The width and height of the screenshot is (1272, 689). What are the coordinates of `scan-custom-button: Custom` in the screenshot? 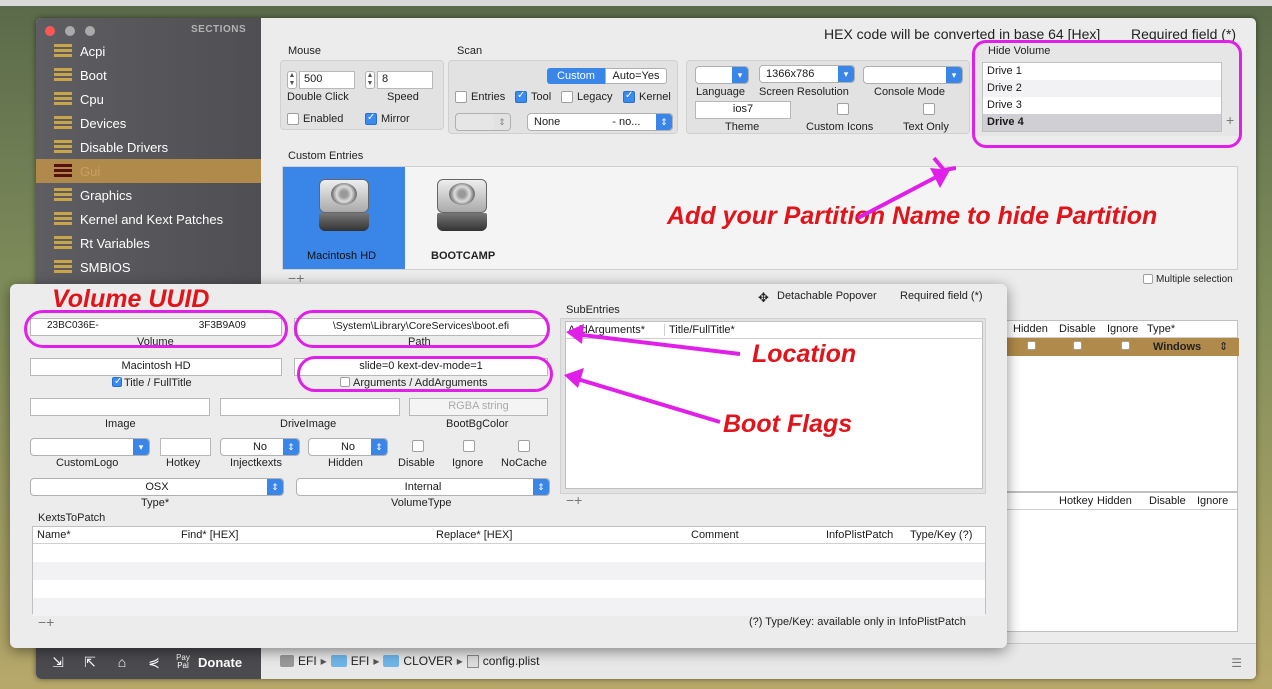 It's located at (576, 76).